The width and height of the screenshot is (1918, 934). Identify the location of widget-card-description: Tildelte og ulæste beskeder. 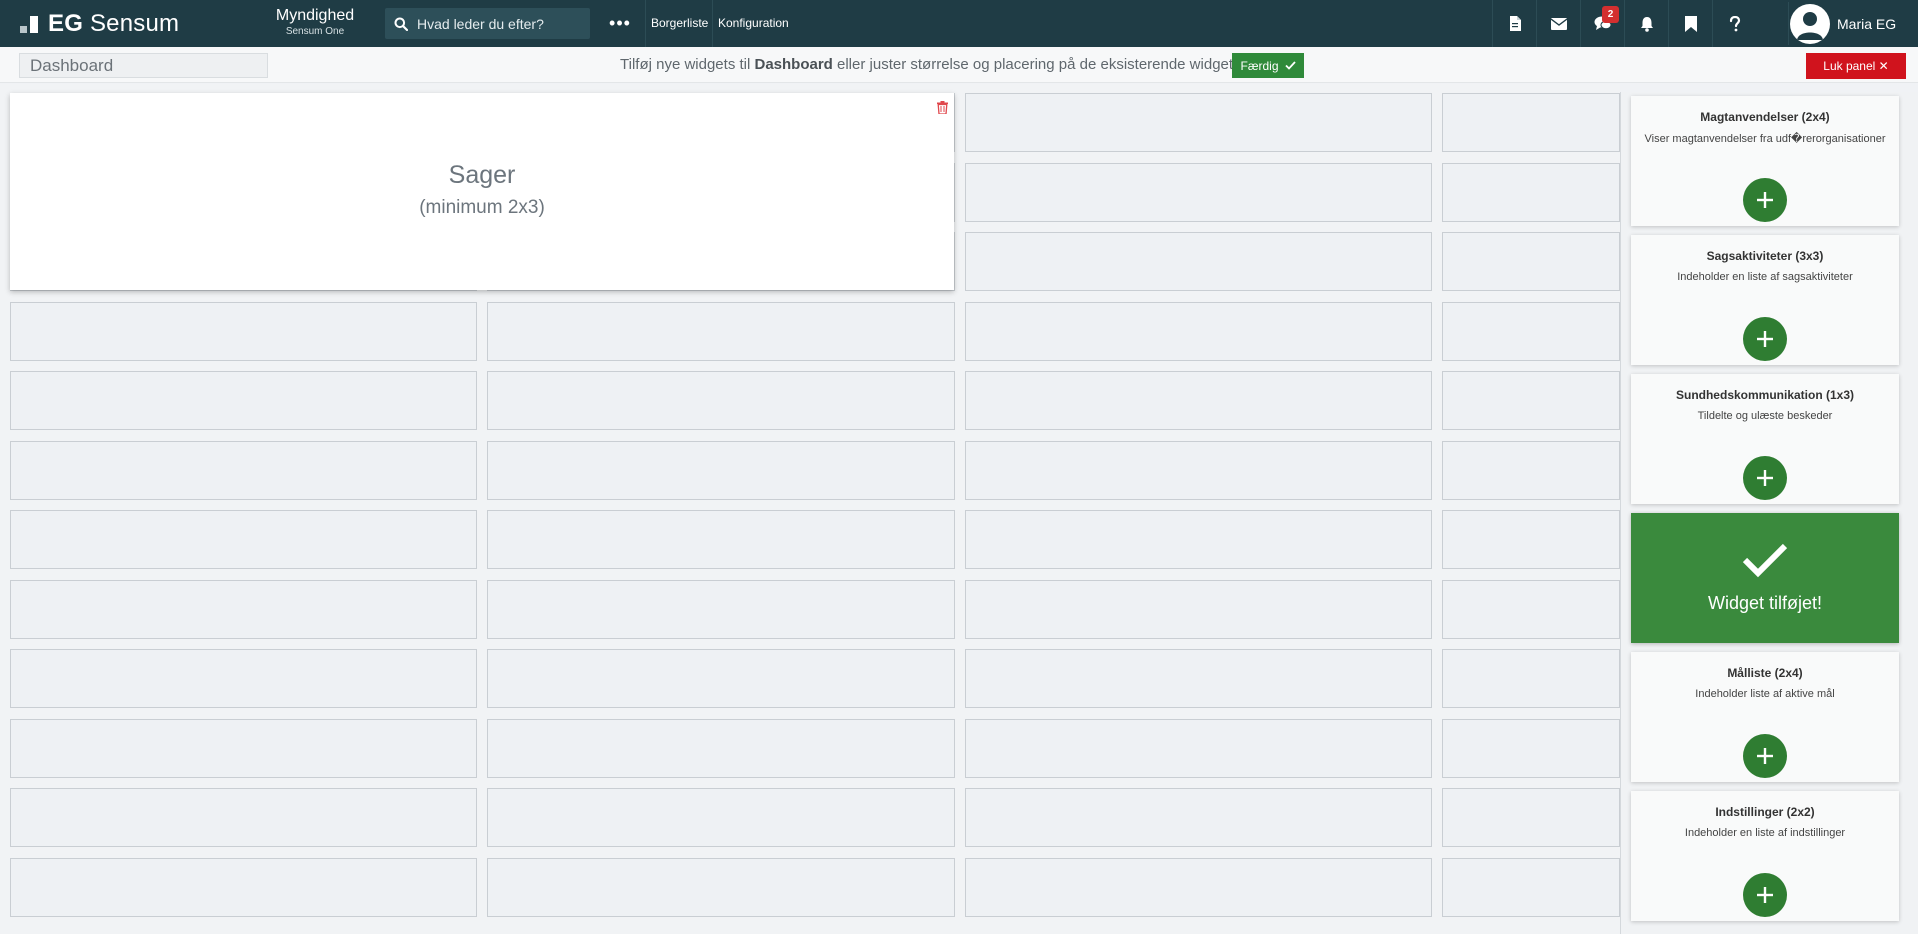
(1765, 416).